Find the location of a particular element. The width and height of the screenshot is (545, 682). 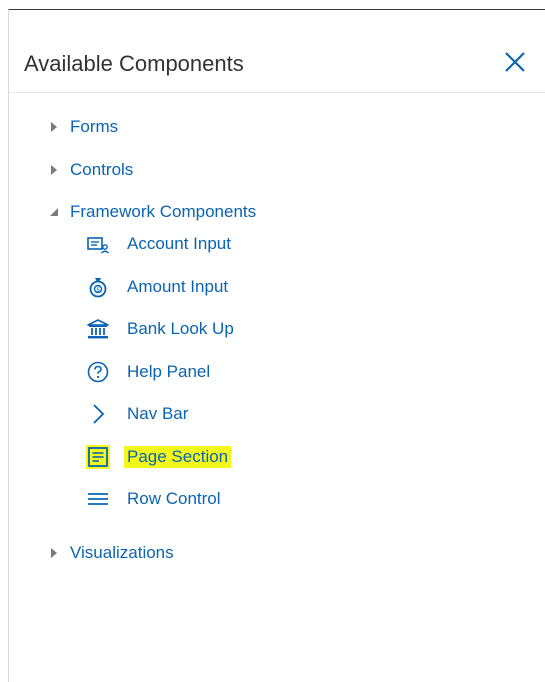

amount-input-icon: $ is located at coordinates (98, 287).